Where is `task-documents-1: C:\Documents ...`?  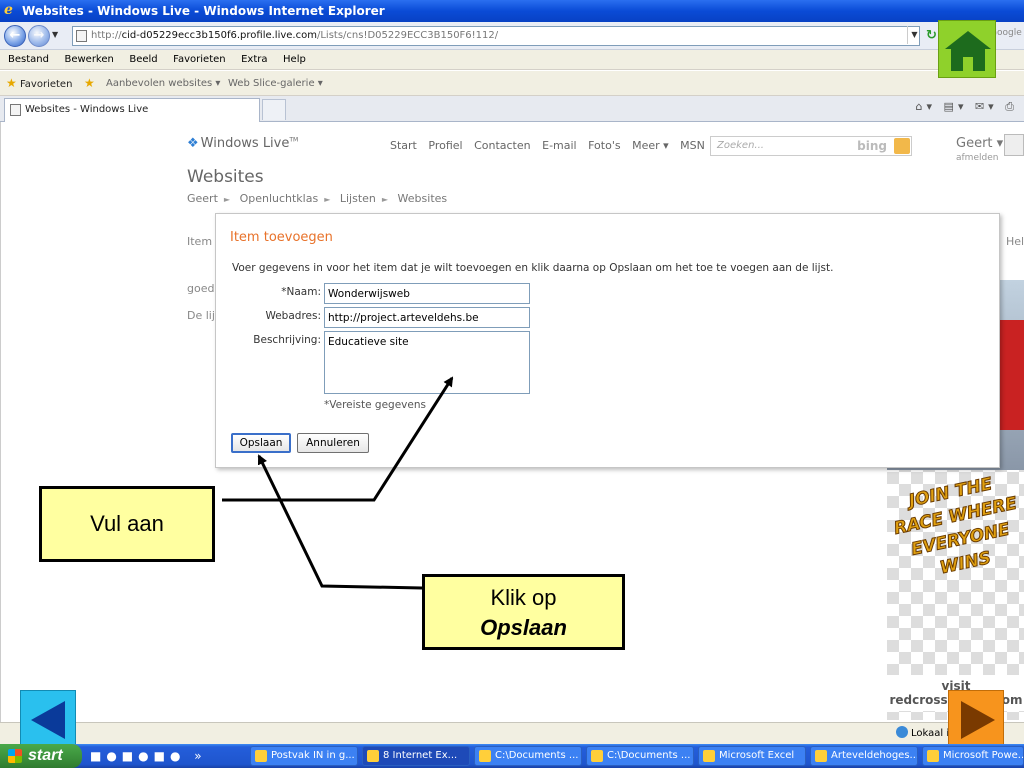
task-documents-1: C:\Documents ... is located at coordinates (528, 756).